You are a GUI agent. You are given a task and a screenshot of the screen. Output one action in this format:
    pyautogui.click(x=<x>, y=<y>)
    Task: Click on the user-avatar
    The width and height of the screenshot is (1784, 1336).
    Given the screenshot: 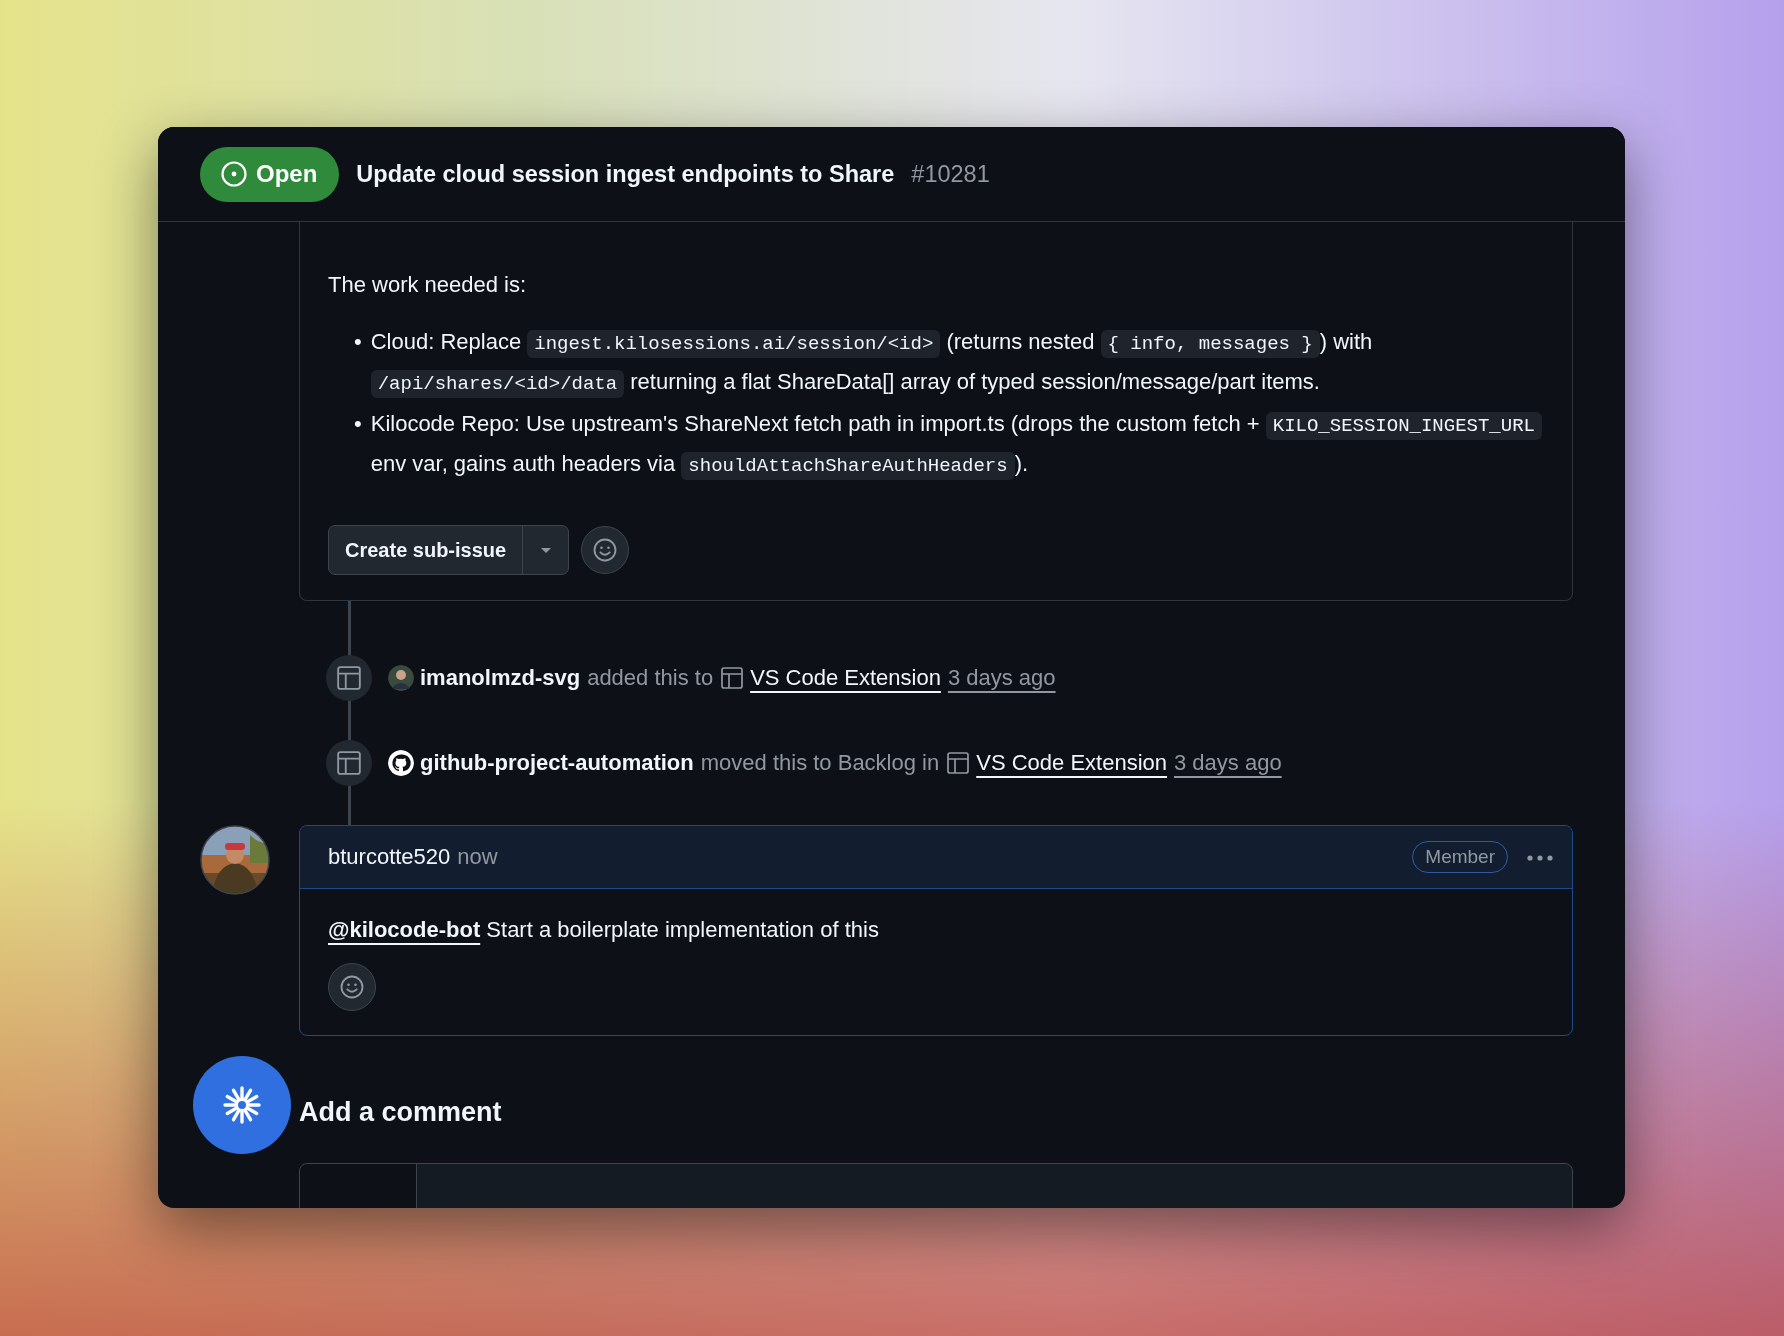 What is the action you would take?
    pyautogui.click(x=401, y=678)
    